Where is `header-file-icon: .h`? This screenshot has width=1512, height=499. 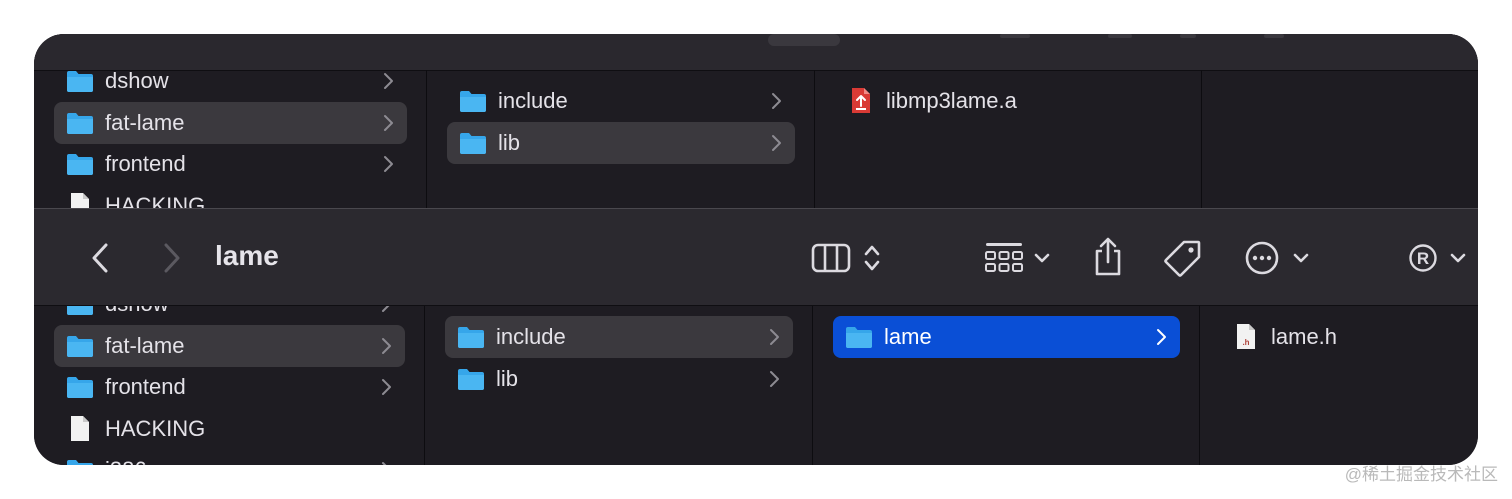
header-file-icon: .h is located at coordinates (1246, 336).